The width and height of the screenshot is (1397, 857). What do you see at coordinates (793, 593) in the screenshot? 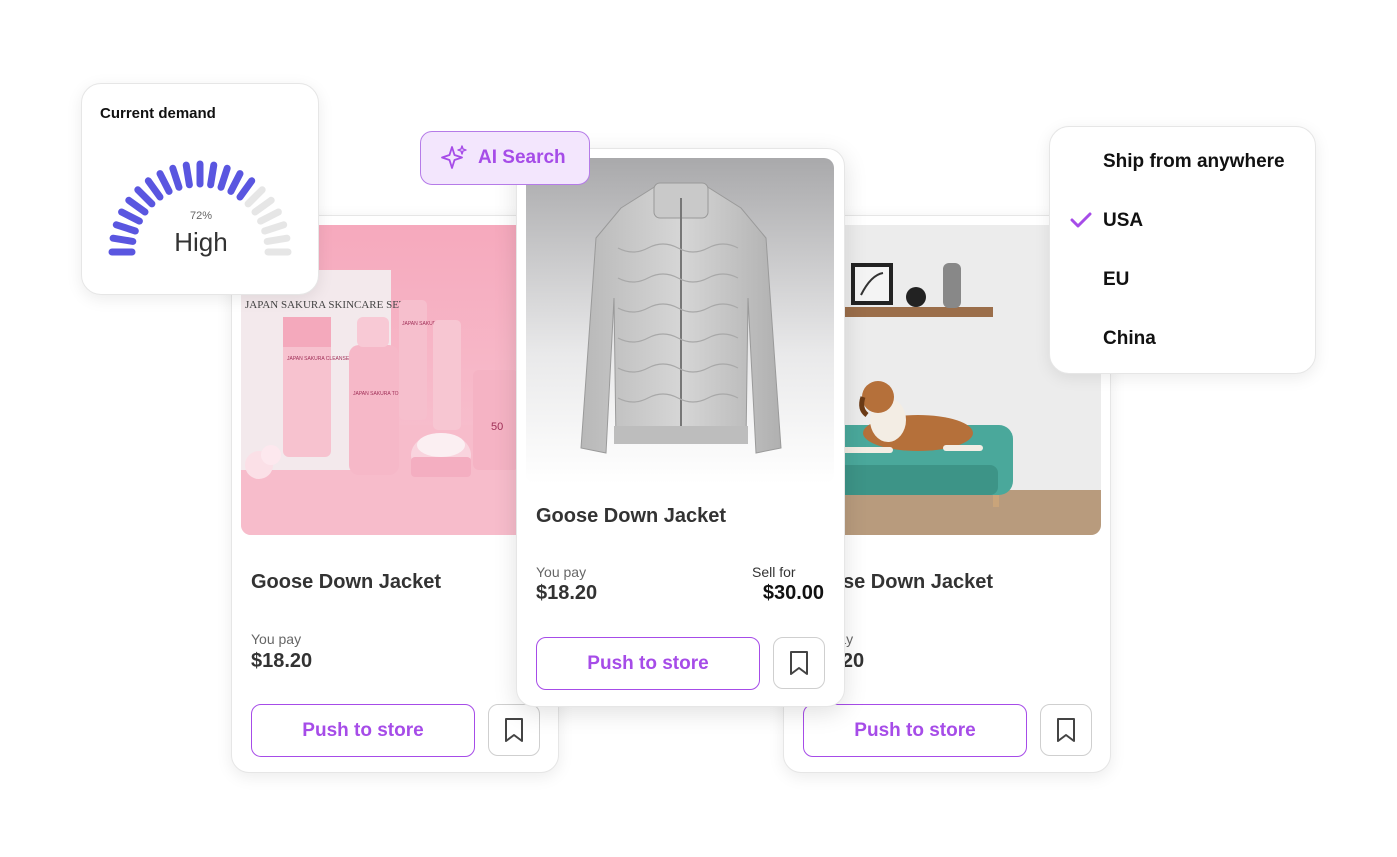
I see `sell-for-value: $30.00` at bounding box center [793, 593].